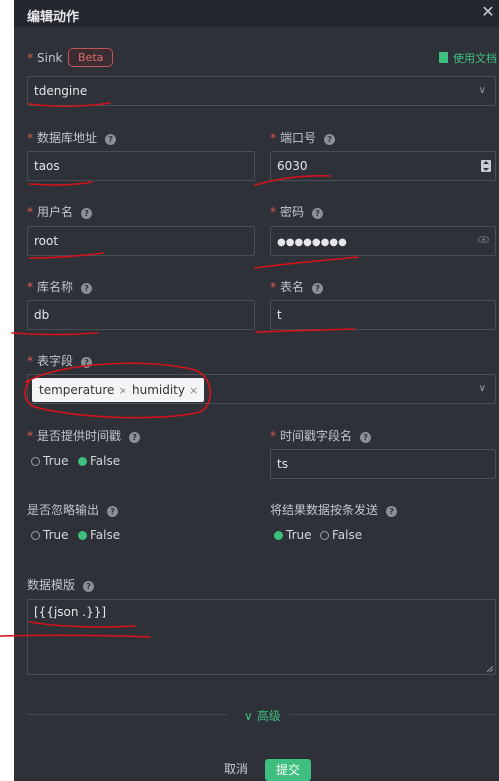 The height and width of the screenshot is (781, 499). I want to click on tag-humidity: humidity ×, so click(165, 390).